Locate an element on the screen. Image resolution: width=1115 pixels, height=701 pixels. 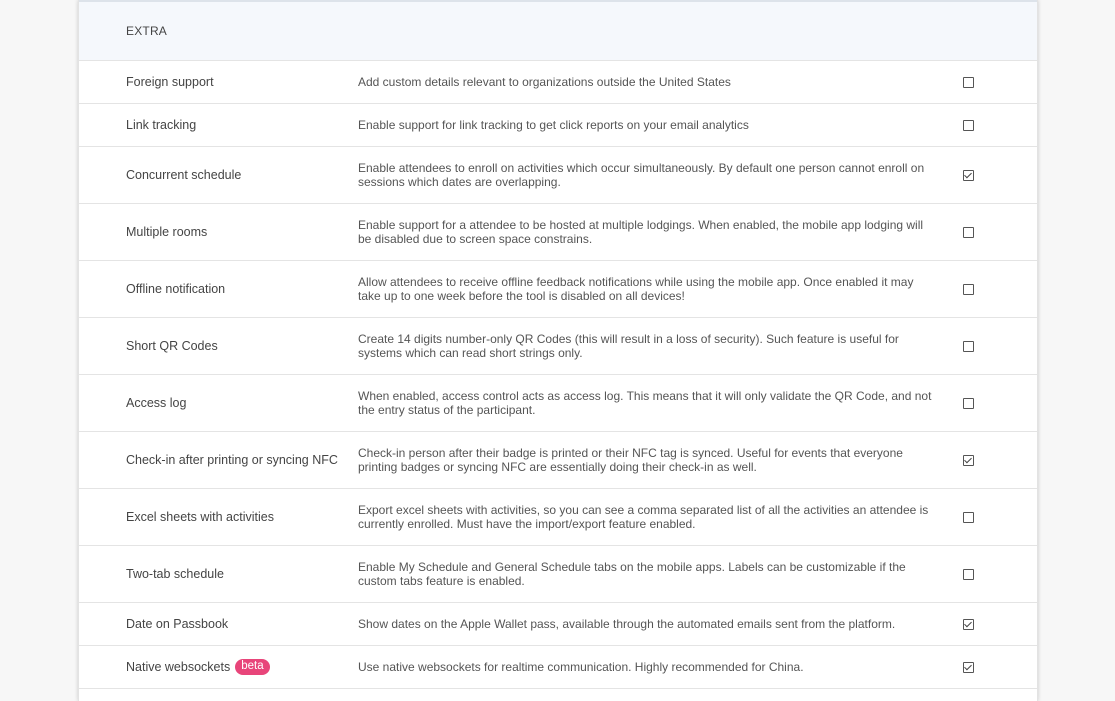
setting-name: Short QR Codes is located at coordinates (172, 346).